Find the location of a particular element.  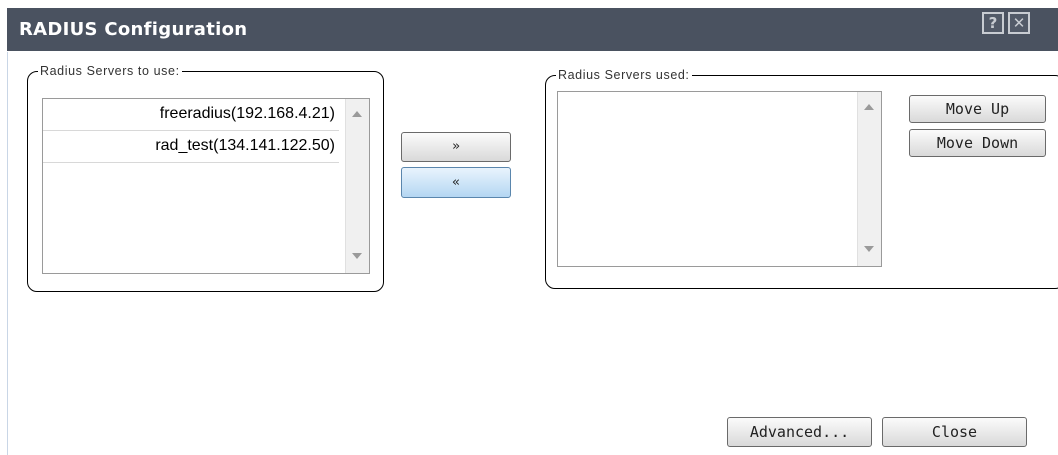

used-servers-list is located at coordinates (719, 179).